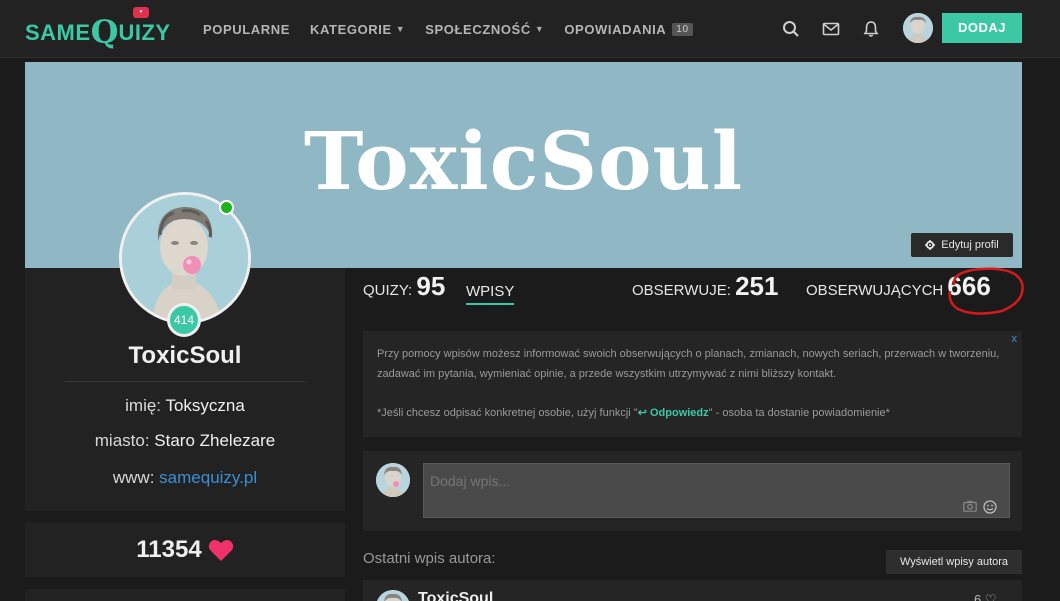  What do you see at coordinates (431, 286) in the screenshot?
I see `stat-quizy-value: 95` at bounding box center [431, 286].